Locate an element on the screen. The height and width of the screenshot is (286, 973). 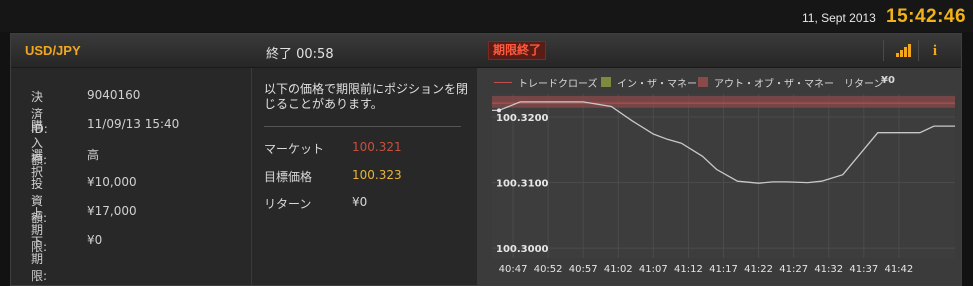
y-tick-label: 100.3100 is located at coordinates (522, 184).